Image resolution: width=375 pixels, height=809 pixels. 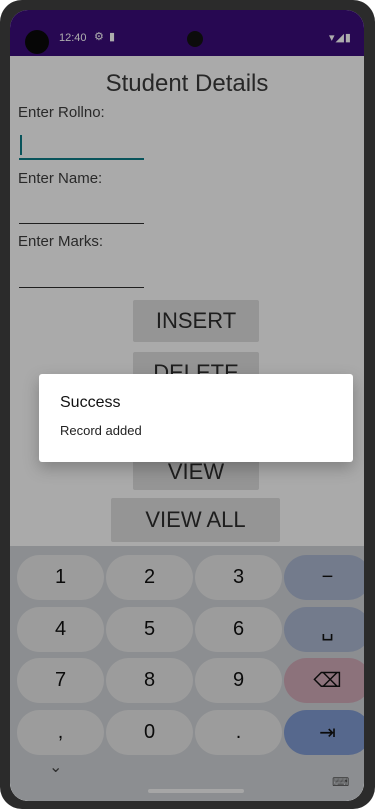 I want to click on success-dialog: Success Record added, so click(x=196, y=418).